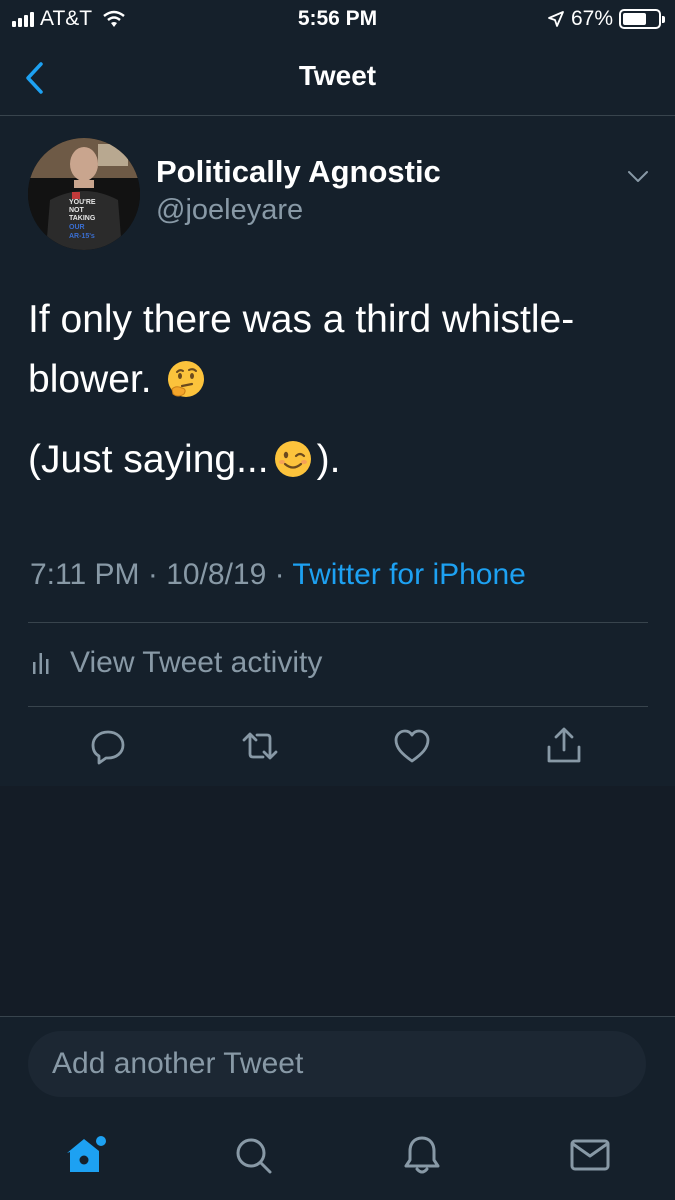 This screenshot has width=675, height=1200. Describe the element at coordinates (301, 319) in the screenshot. I see `tweet-text-line-1: If only there was a third whistle-` at that location.